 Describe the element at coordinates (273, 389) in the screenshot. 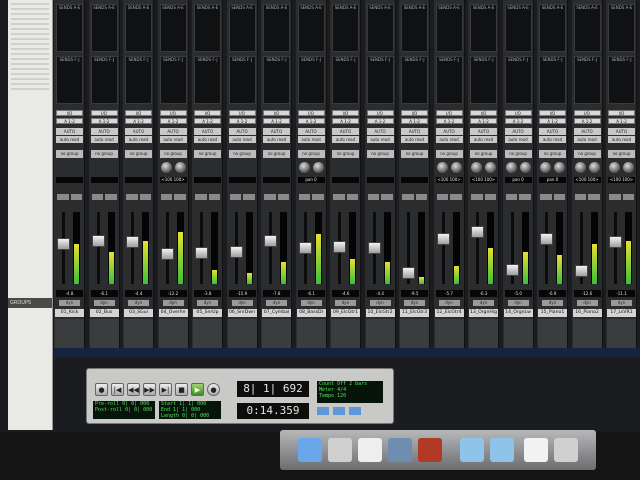

I see `main-counter: 8| 1| 692` at that location.